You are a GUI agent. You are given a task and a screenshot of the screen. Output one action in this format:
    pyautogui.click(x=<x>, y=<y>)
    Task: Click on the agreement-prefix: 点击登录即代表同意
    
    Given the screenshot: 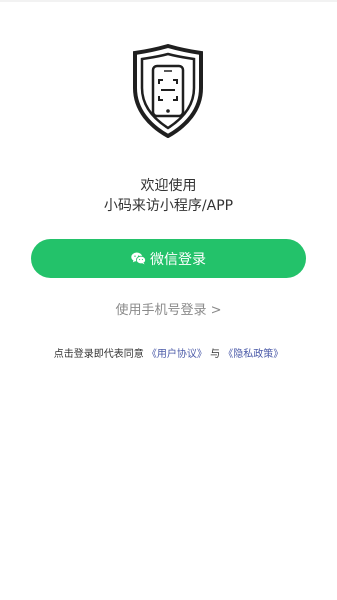 What is the action you would take?
    pyautogui.click(x=98, y=354)
    